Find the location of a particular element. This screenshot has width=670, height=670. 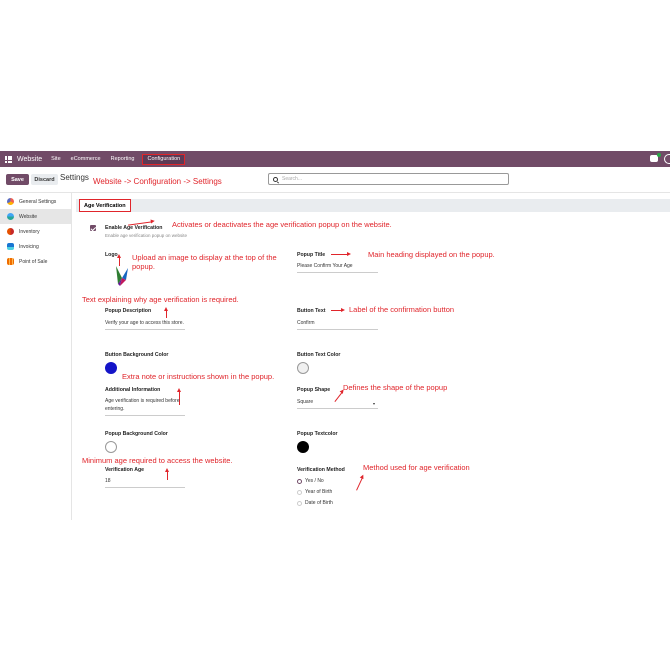

button-text-color-swatch is located at coordinates (303, 368).